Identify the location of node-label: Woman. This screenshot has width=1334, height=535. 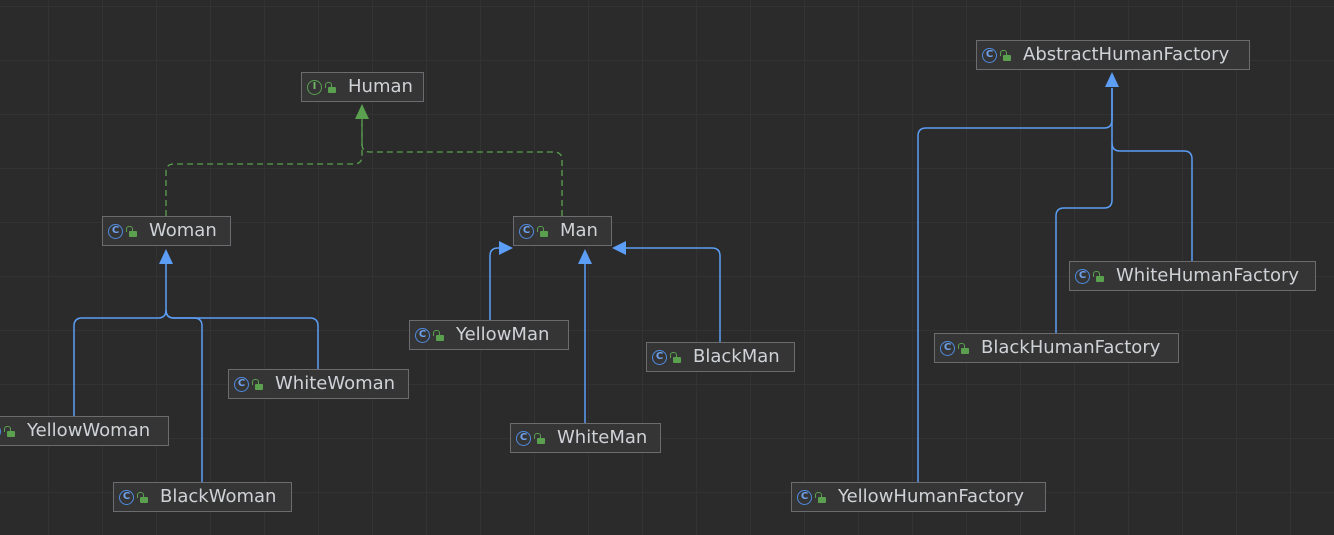
(183, 230).